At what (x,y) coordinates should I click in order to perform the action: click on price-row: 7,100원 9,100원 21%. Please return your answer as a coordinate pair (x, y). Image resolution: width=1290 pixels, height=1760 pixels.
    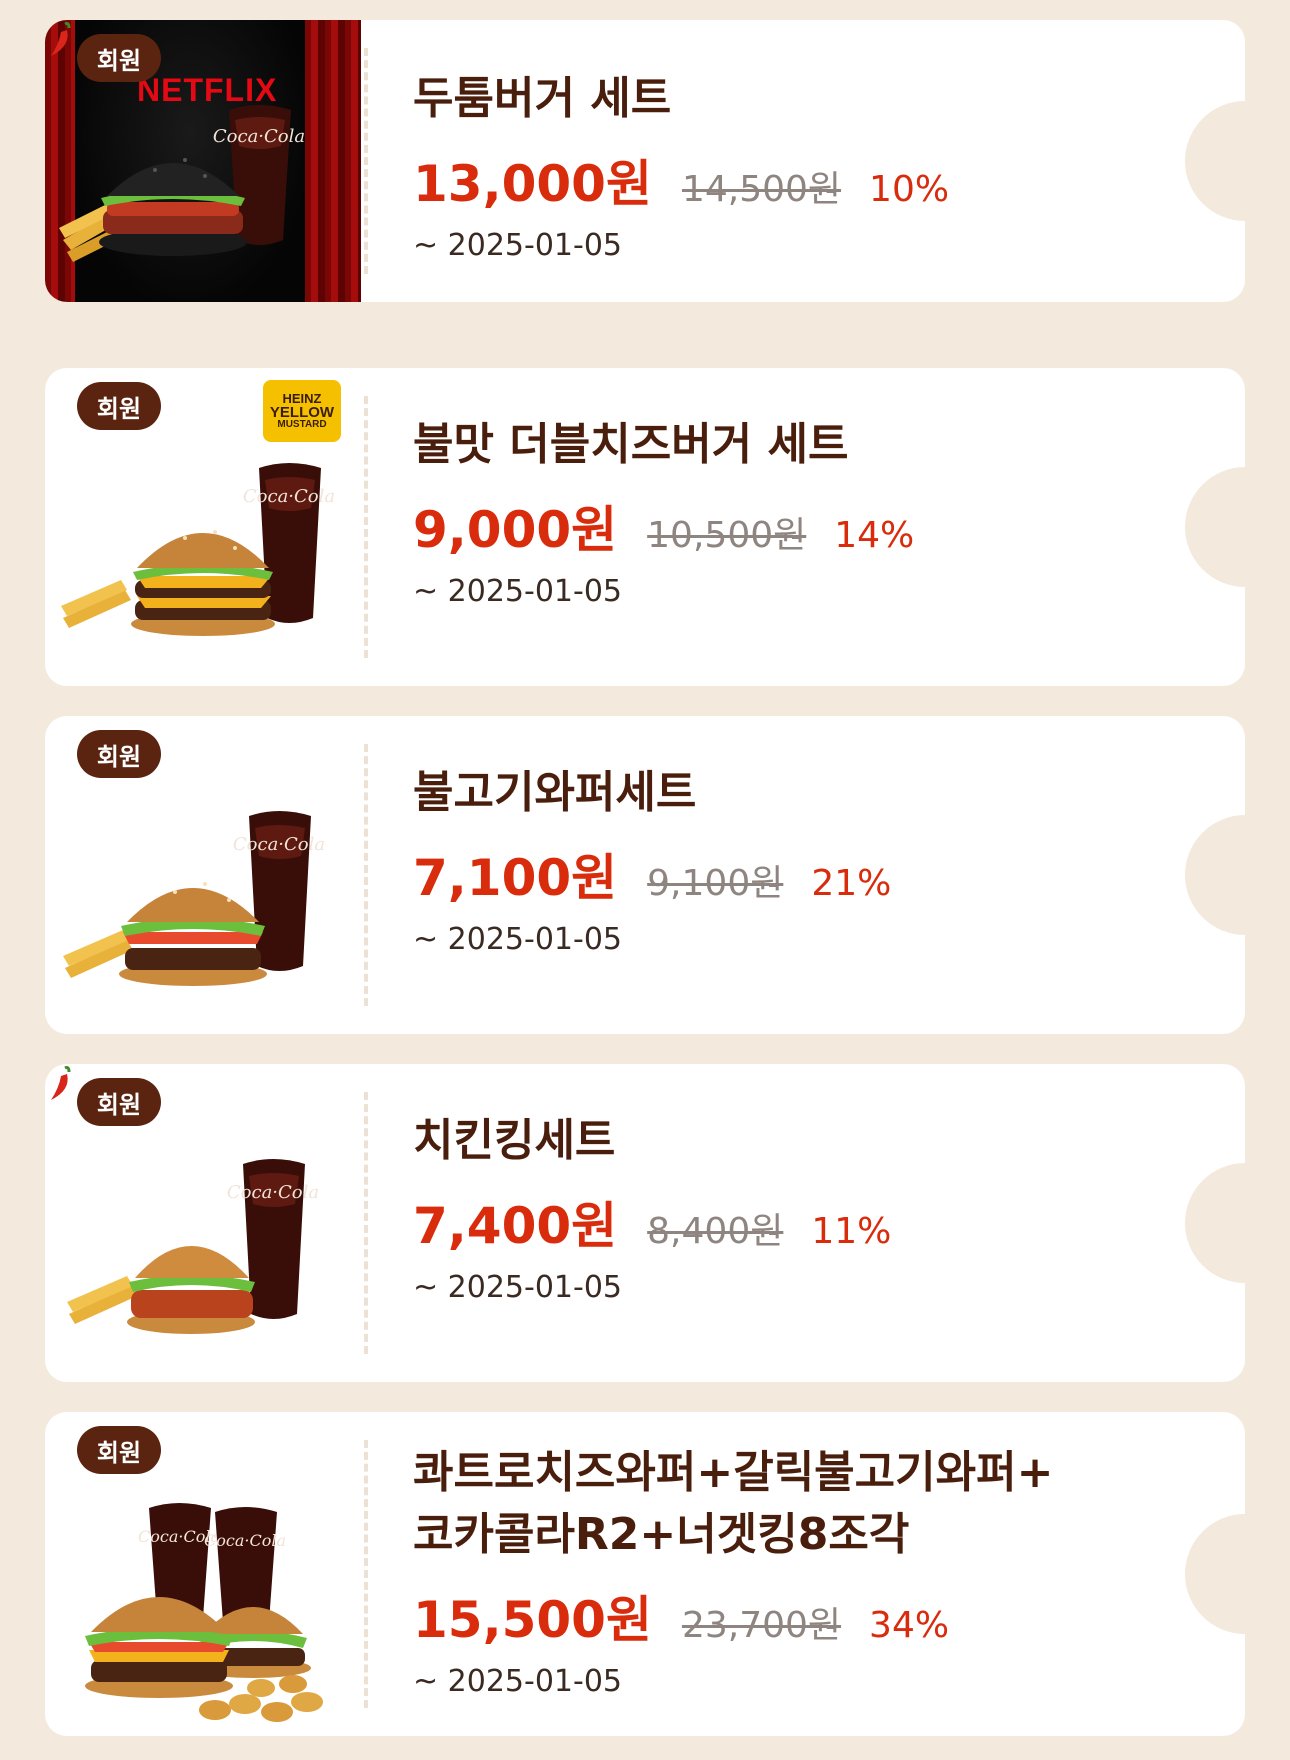
    Looking at the image, I should click on (799, 874).